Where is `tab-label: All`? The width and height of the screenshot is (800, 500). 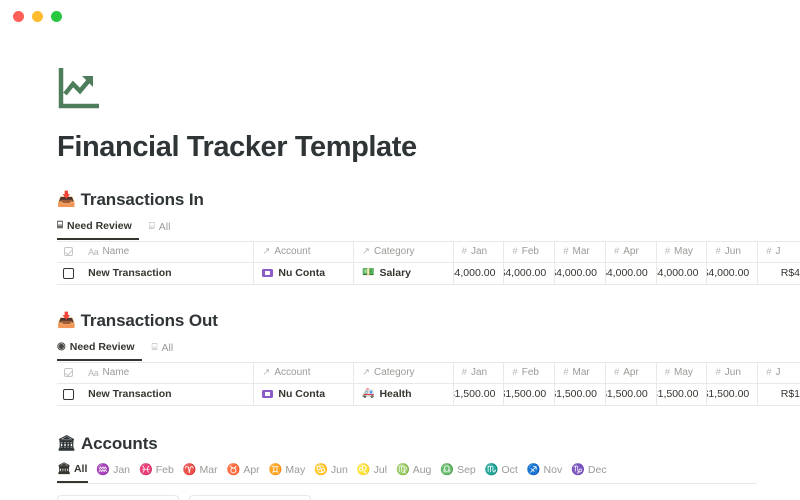 tab-label: All is located at coordinates (80, 469).